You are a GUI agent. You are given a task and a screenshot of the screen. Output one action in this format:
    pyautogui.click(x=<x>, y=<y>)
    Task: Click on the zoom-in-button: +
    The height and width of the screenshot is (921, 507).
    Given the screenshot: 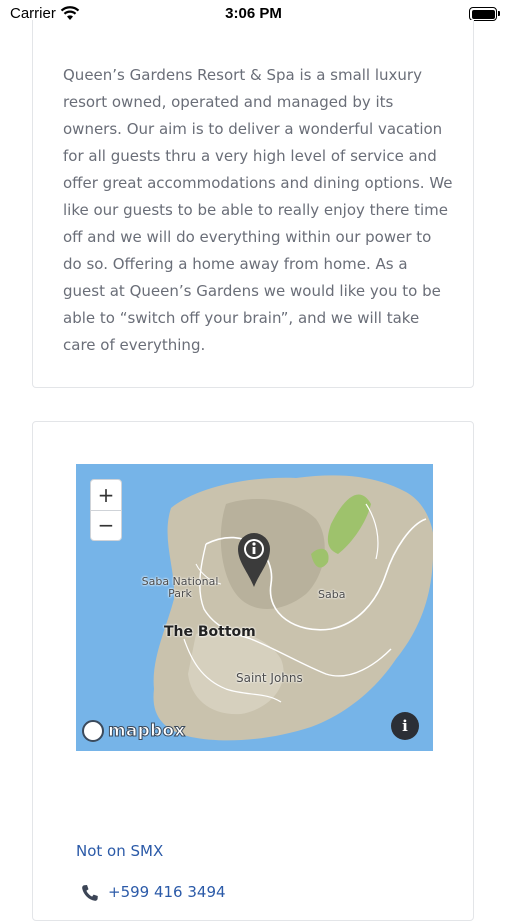 What is the action you would take?
    pyautogui.click(x=106, y=495)
    